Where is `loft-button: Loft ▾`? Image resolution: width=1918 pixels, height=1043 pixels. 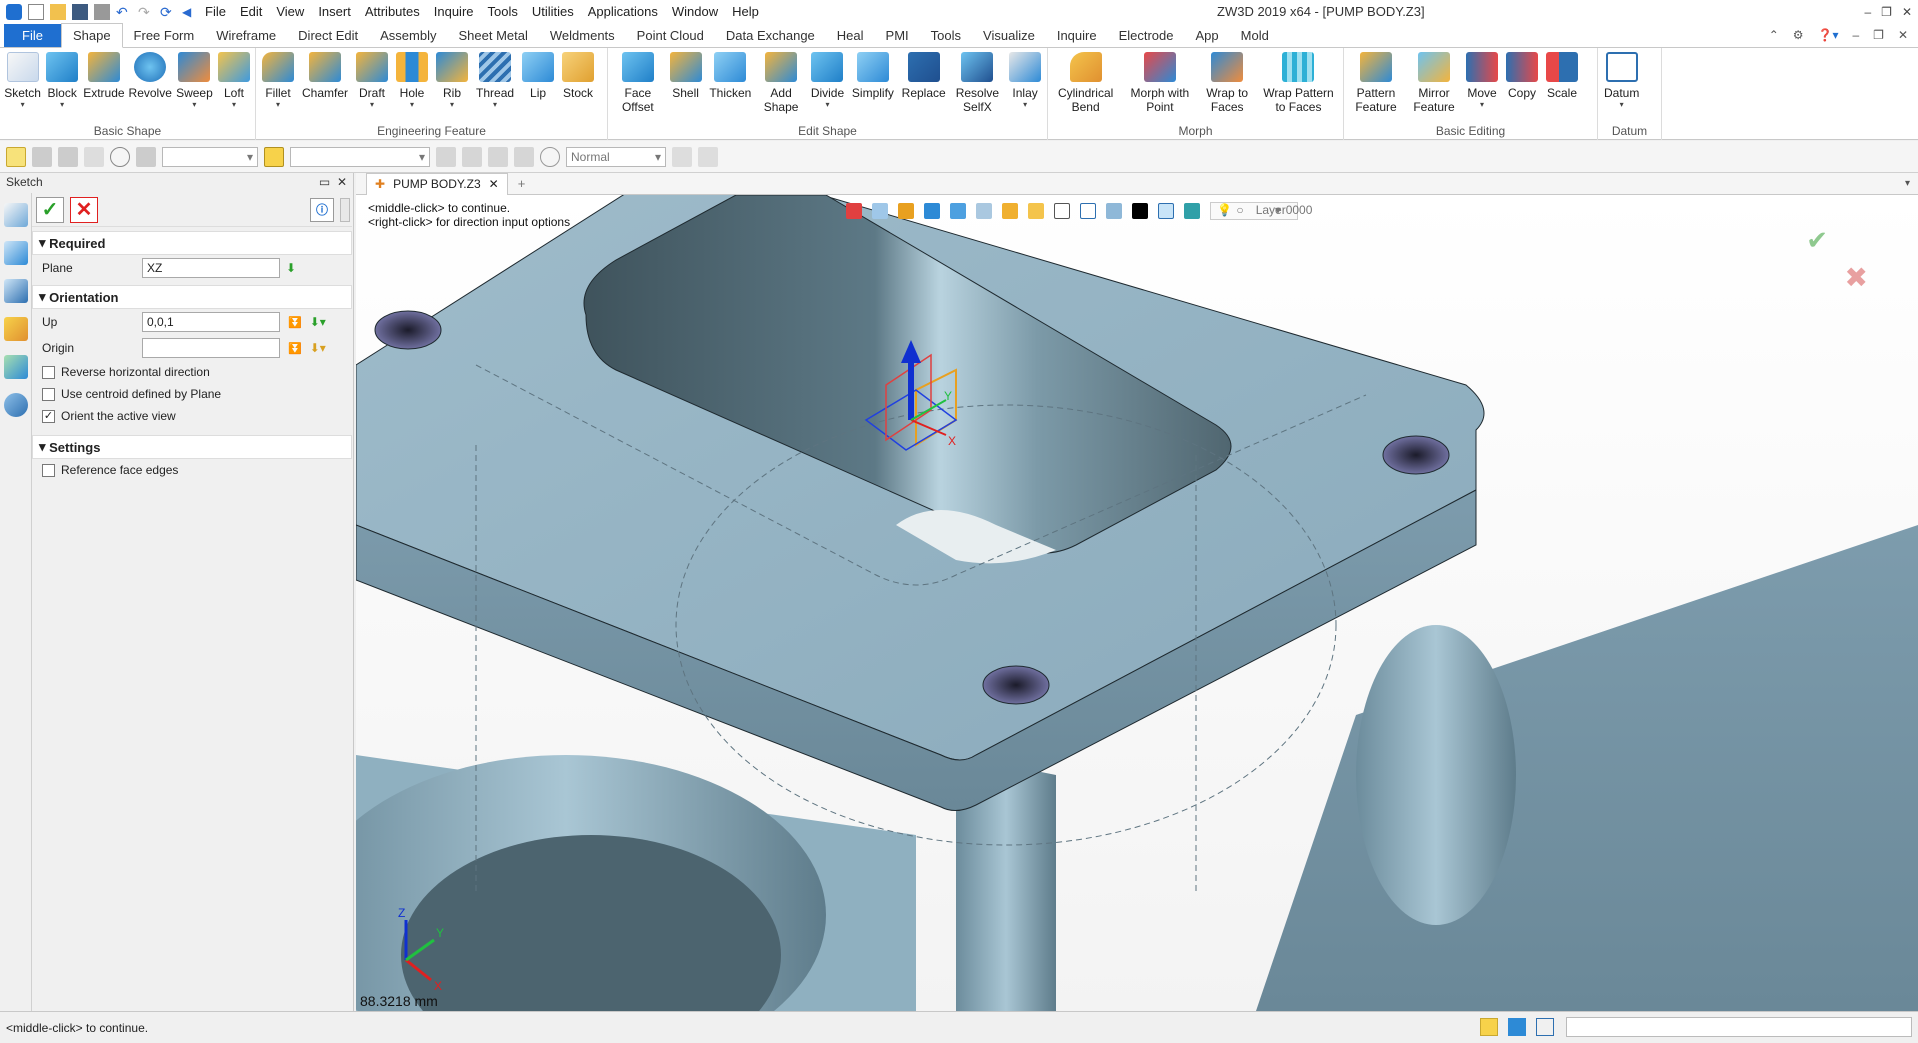
loft-button: Loft ▾ is located at coordinates (234, 80).